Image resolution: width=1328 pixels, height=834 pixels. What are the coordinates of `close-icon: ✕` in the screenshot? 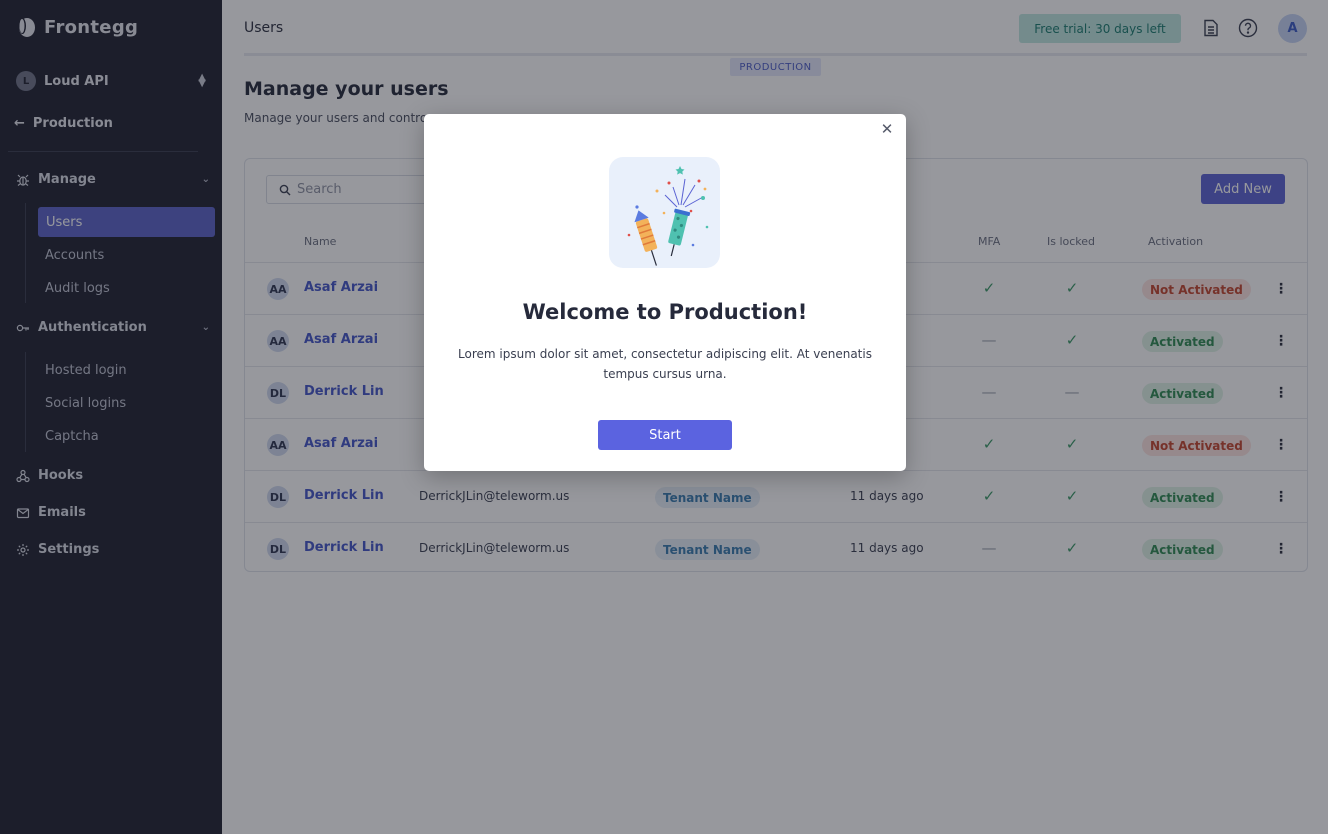 It's located at (887, 129).